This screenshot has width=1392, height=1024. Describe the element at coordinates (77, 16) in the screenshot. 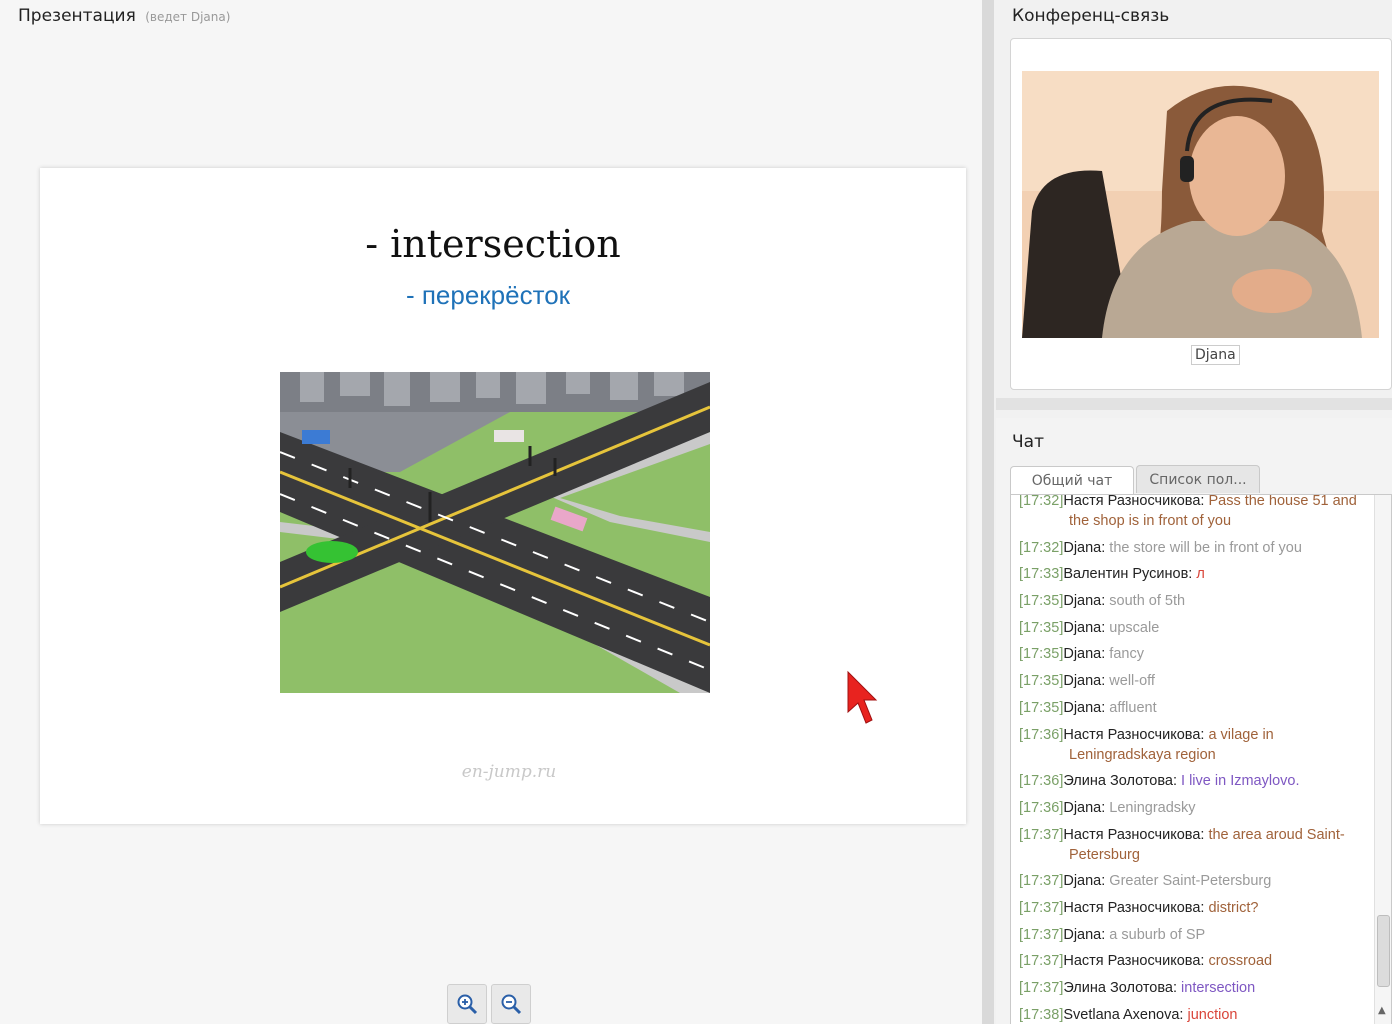

I see `presentation-title: Презентация` at that location.